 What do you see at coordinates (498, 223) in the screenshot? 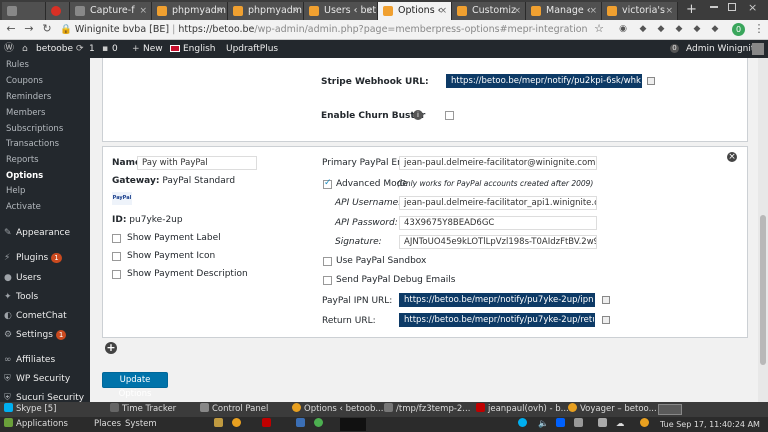
I see `api-password-input: 43X9675Y8BEAD6GC` at bounding box center [498, 223].